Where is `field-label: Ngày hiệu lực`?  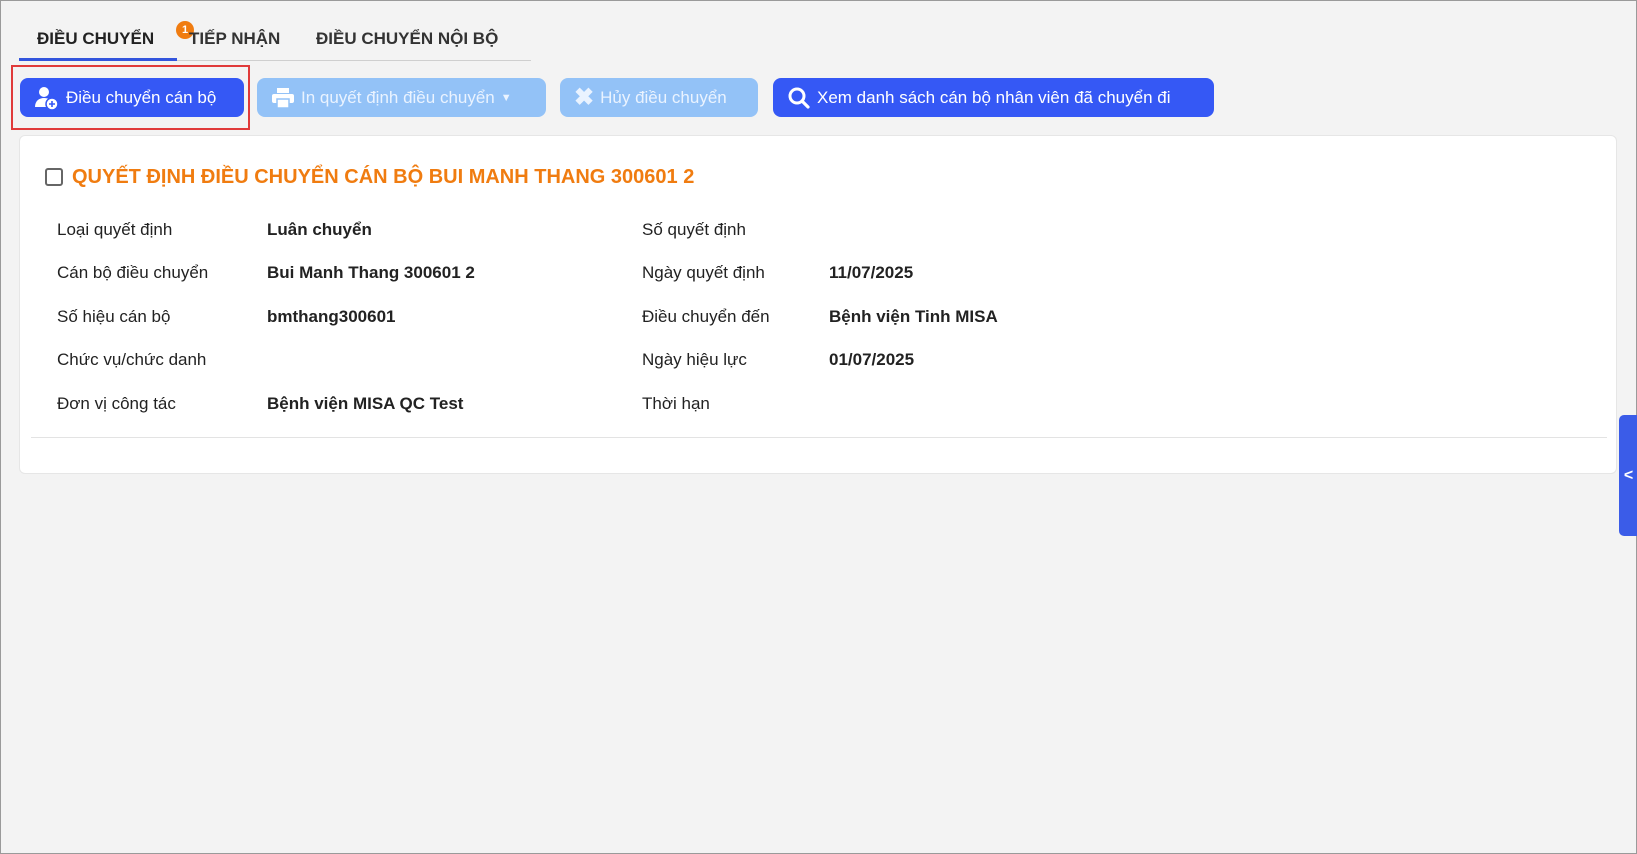 field-label: Ngày hiệu lực is located at coordinates (694, 359).